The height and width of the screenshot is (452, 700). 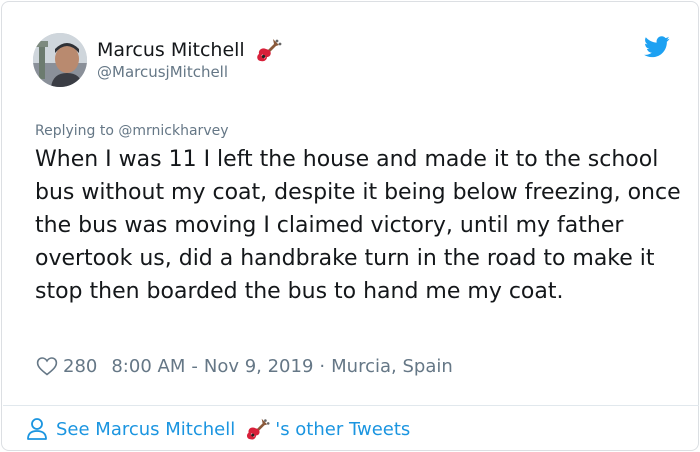 What do you see at coordinates (145, 429) in the screenshot?
I see `see-other-tweets-prefix: See Marcus Mitchell` at bounding box center [145, 429].